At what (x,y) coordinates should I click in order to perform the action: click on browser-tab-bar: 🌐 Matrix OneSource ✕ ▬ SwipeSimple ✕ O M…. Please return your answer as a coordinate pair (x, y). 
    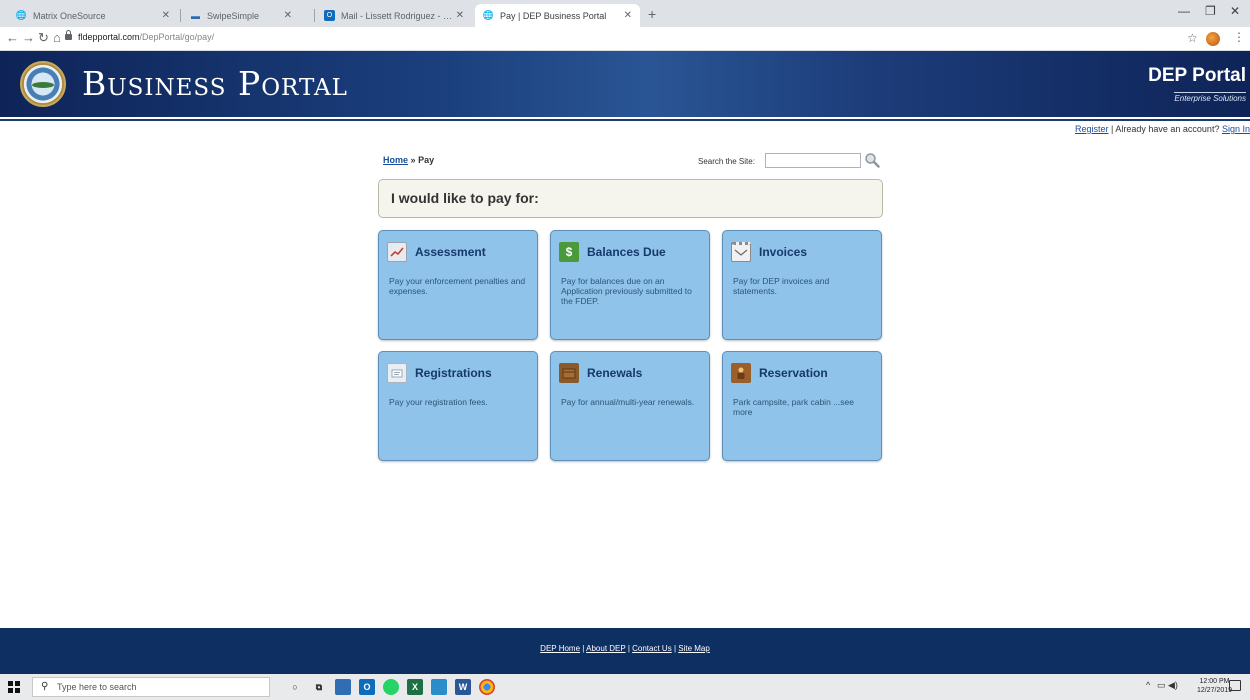
    Looking at the image, I should click on (625, 13).